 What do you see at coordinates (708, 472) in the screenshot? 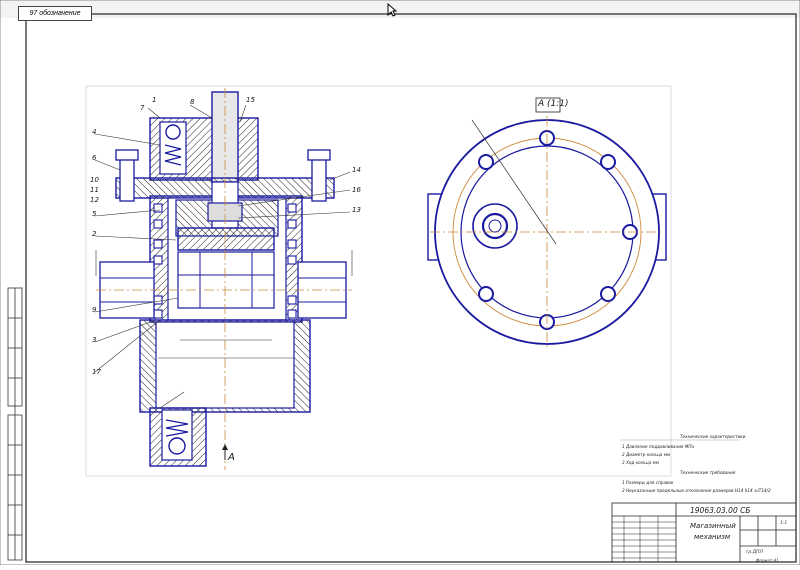
I see `tech-req-title: Технические требования` at bounding box center [708, 472].